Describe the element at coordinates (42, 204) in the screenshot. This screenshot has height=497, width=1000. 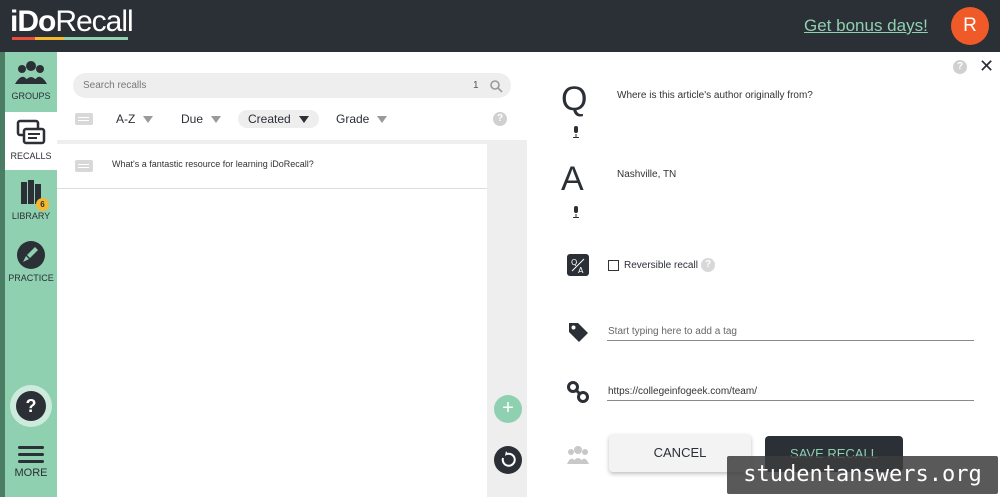
I see `library-badge: 6` at that location.